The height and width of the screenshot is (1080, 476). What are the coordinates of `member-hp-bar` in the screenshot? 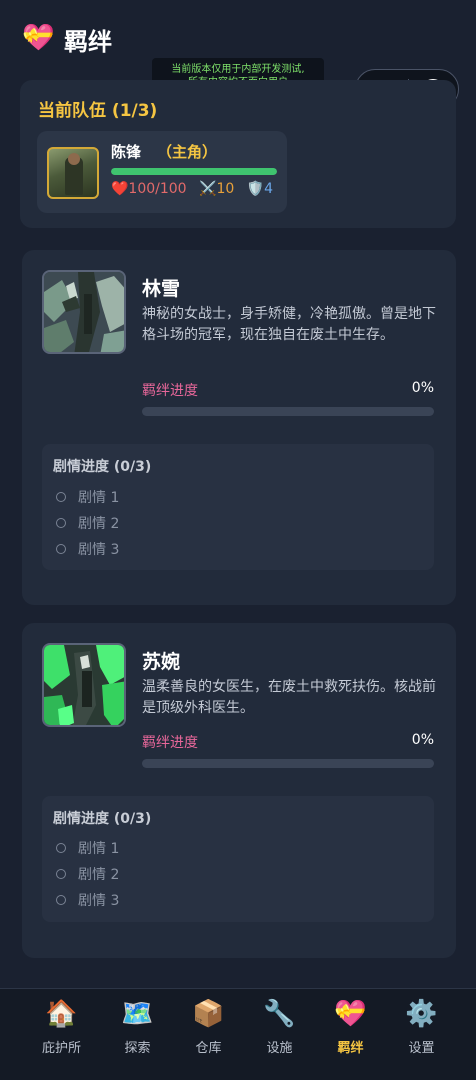 It's located at (194, 171).